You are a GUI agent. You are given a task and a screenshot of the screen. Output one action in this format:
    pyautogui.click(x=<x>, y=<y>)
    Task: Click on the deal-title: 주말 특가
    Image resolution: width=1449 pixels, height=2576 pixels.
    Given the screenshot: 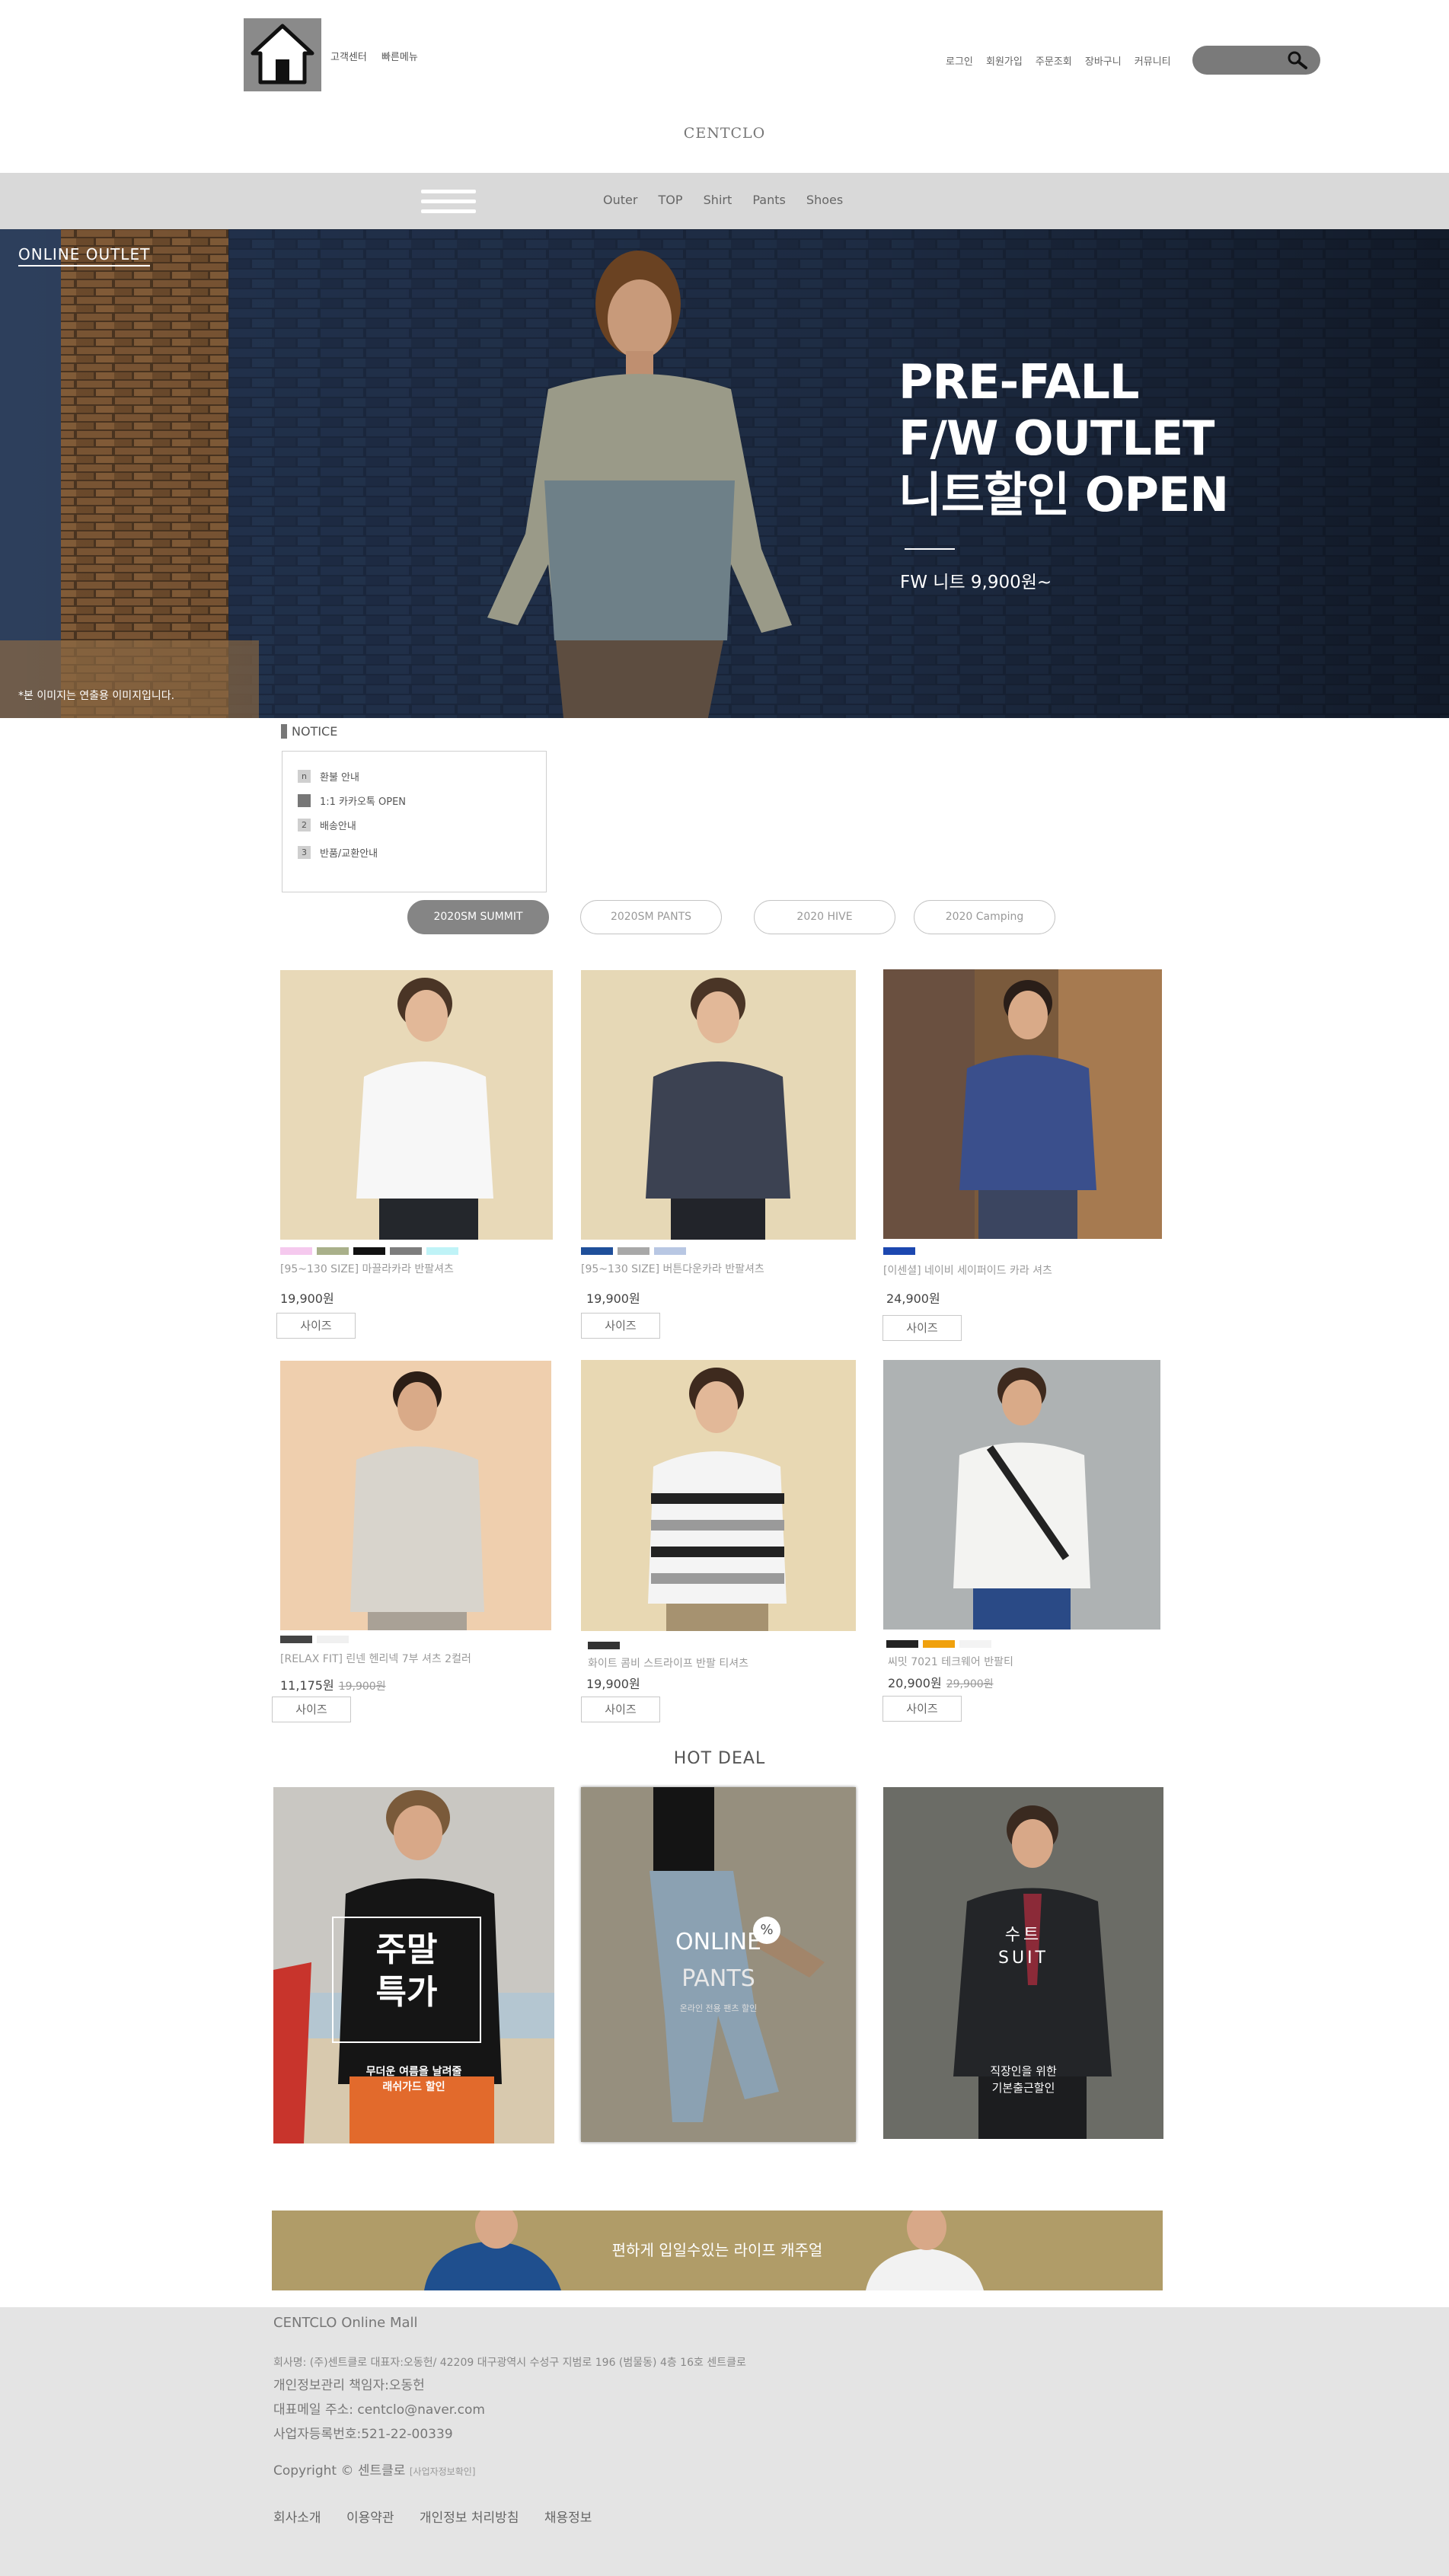 What is the action you would take?
    pyautogui.click(x=406, y=1971)
    